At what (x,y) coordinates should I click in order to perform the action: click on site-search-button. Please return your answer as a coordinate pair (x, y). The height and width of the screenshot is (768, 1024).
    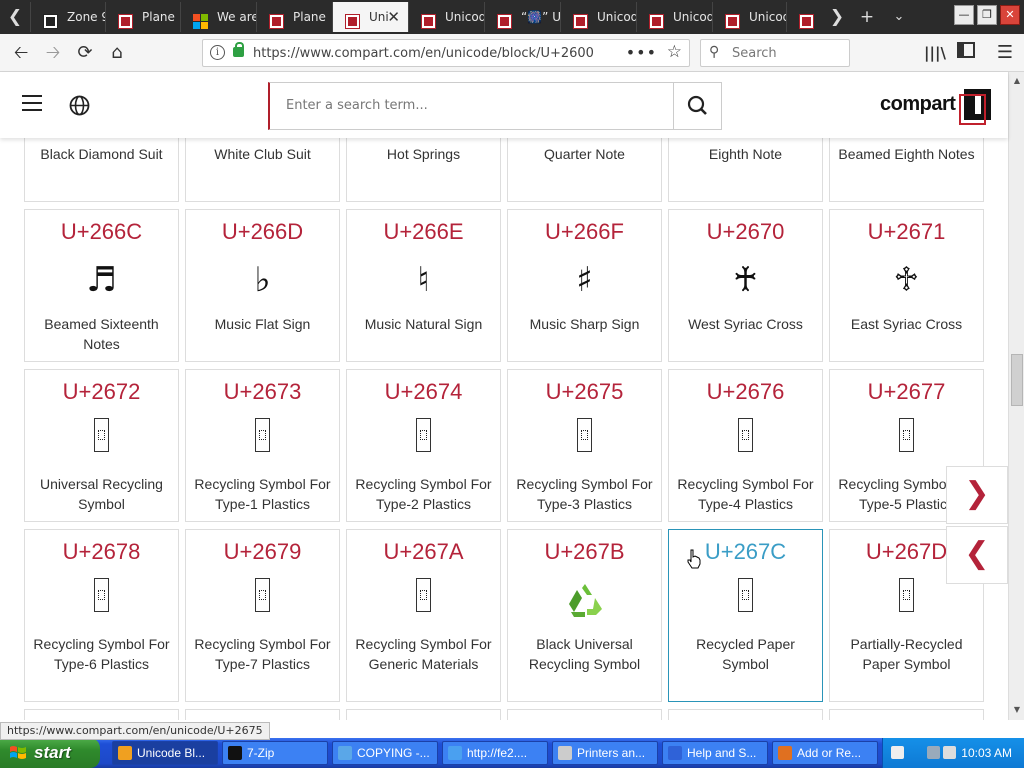
    Looking at the image, I should click on (697, 106).